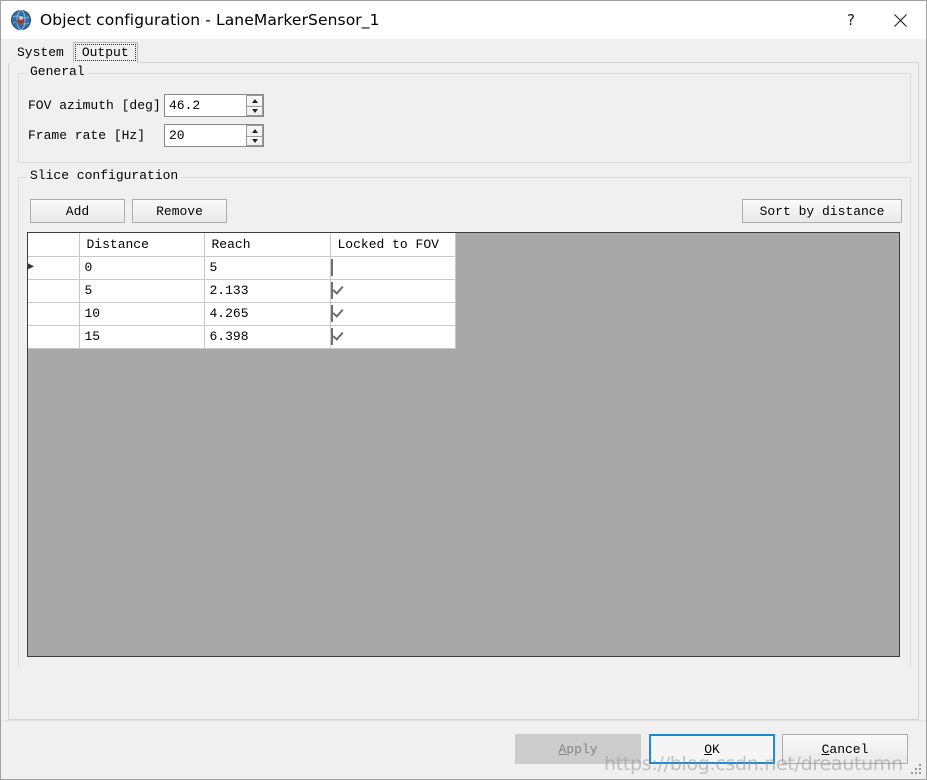 The width and height of the screenshot is (927, 780). I want to click on add-button-label: Add, so click(77, 211).